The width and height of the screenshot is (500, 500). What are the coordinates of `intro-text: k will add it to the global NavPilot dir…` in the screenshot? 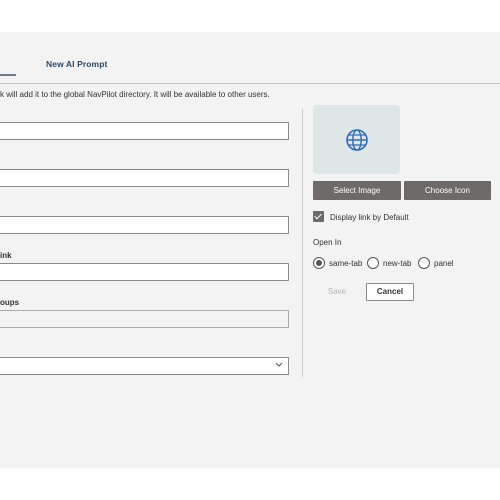 It's located at (135, 94).